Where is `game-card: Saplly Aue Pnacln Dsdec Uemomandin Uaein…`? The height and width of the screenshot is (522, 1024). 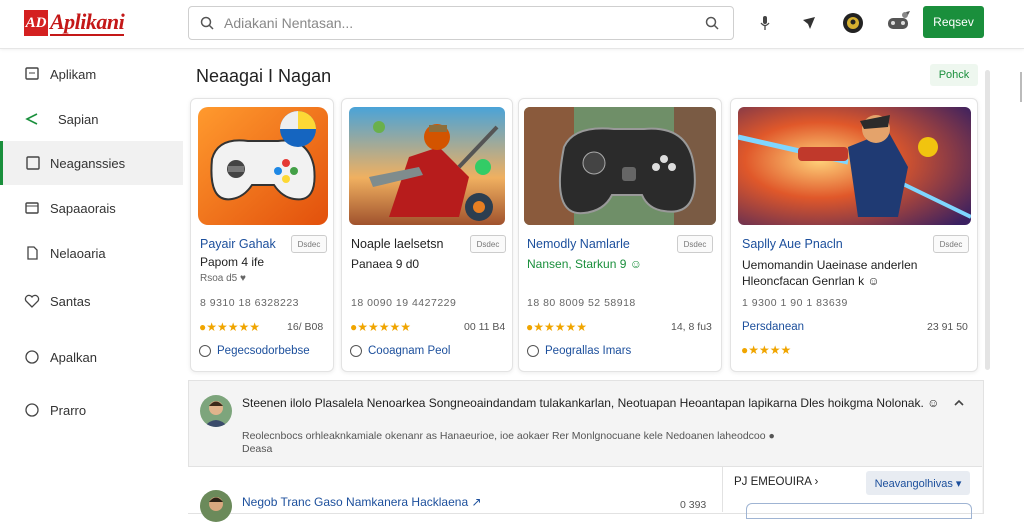
game-card: Saplly Aue Pnacln Dsdec Uemomandin Uaein… is located at coordinates (854, 235).